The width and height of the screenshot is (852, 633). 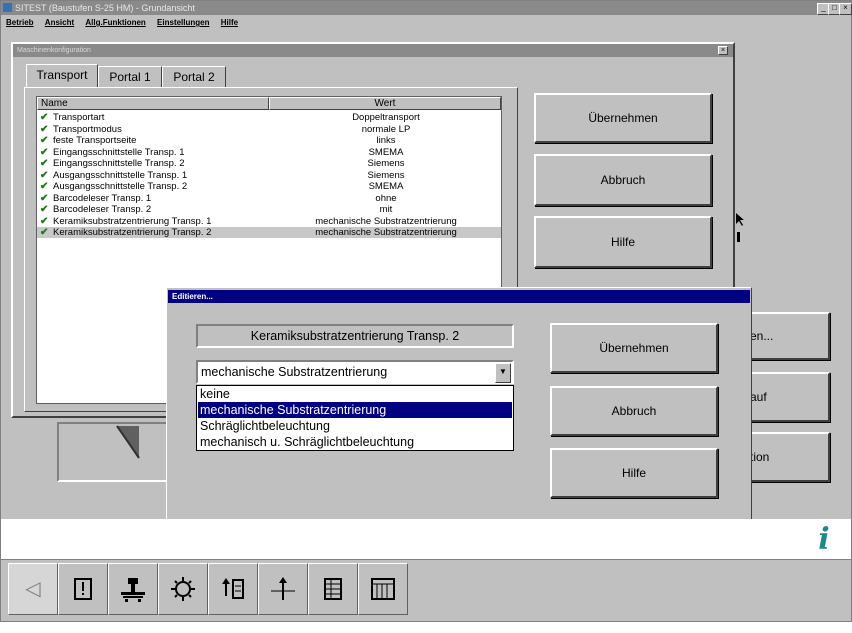 I want to click on machine-preview, so click(x=113, y=452).